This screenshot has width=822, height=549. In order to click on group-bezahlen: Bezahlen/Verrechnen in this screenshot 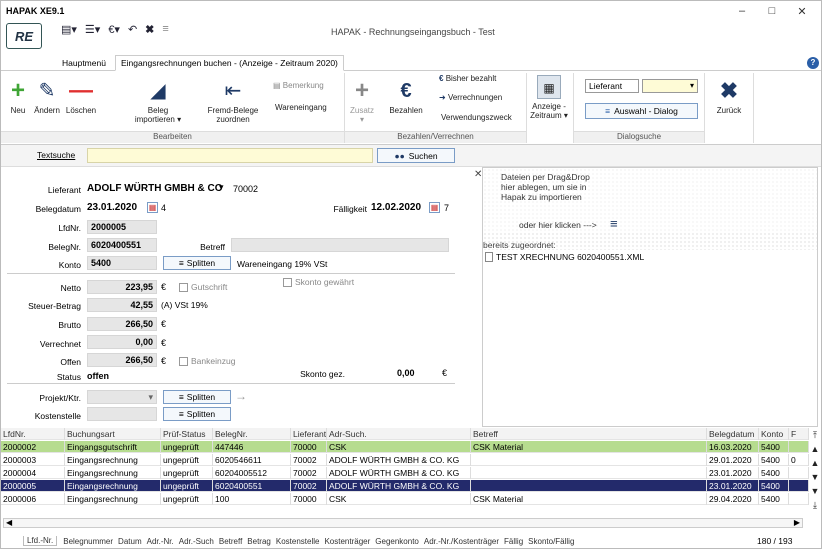, I will do `click(435, 137)`.